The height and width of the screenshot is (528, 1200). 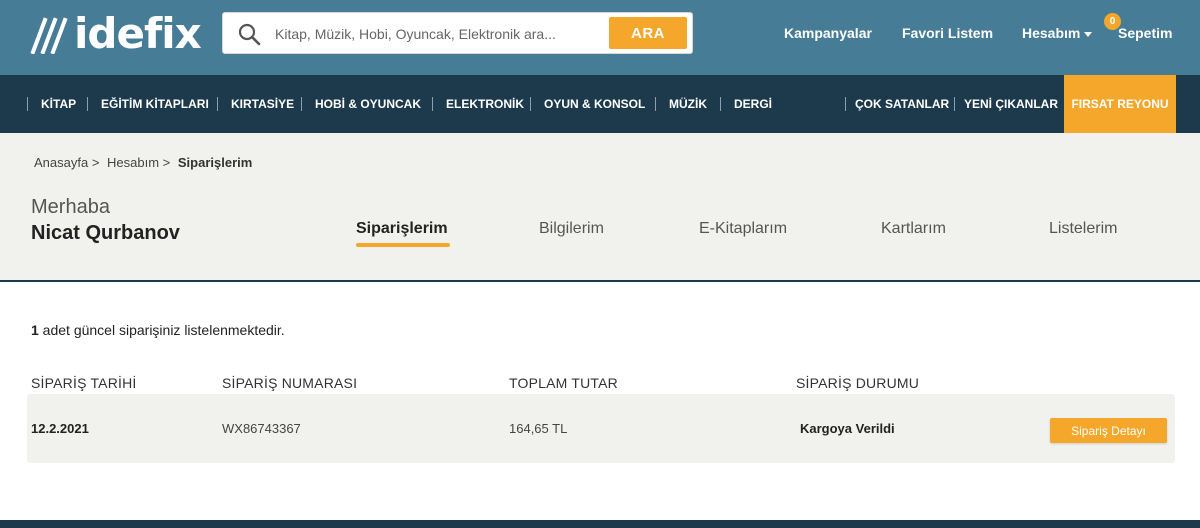 I want to click on order-number: WX86743367, so click(x=261, y=428).